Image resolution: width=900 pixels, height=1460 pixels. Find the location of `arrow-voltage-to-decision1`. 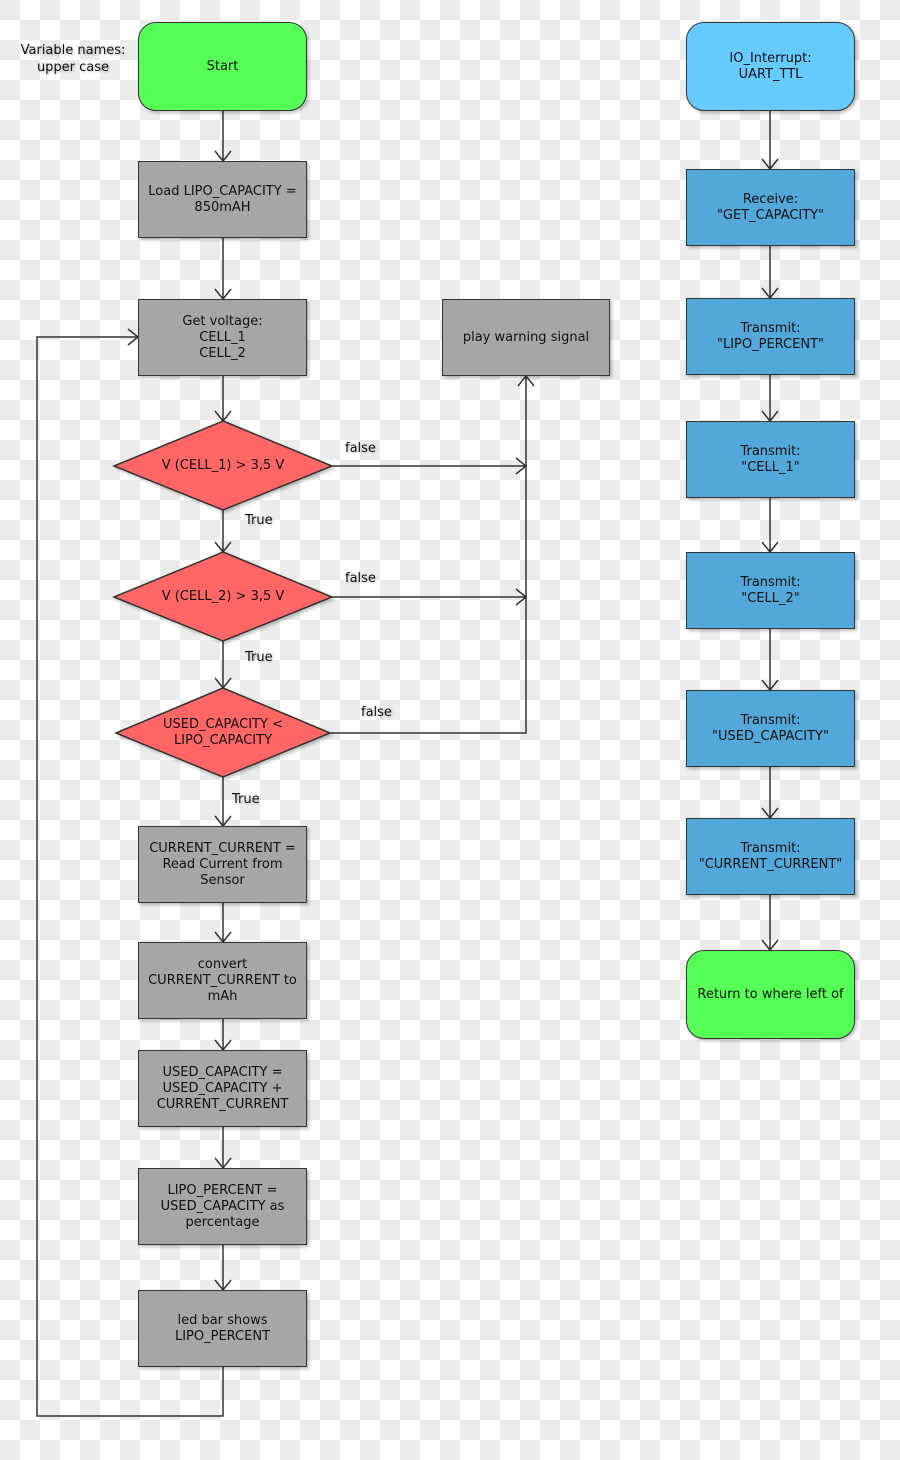

arrow-voltage-to-decision1 is located at coordinates (223, 399).